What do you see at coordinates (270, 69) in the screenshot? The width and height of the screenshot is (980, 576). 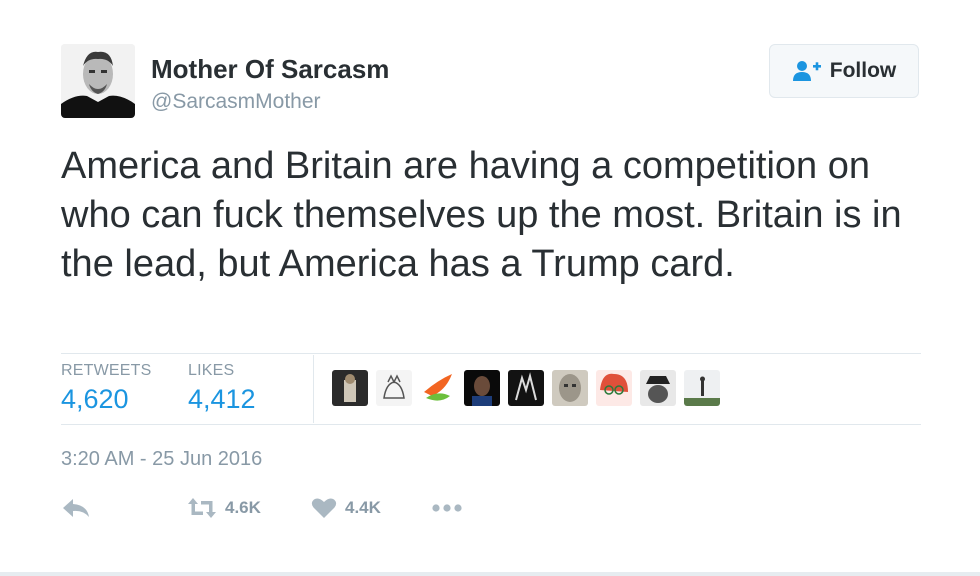 I see `display-name: Mother Of Sarcasm` at bounding box center [270, 69].